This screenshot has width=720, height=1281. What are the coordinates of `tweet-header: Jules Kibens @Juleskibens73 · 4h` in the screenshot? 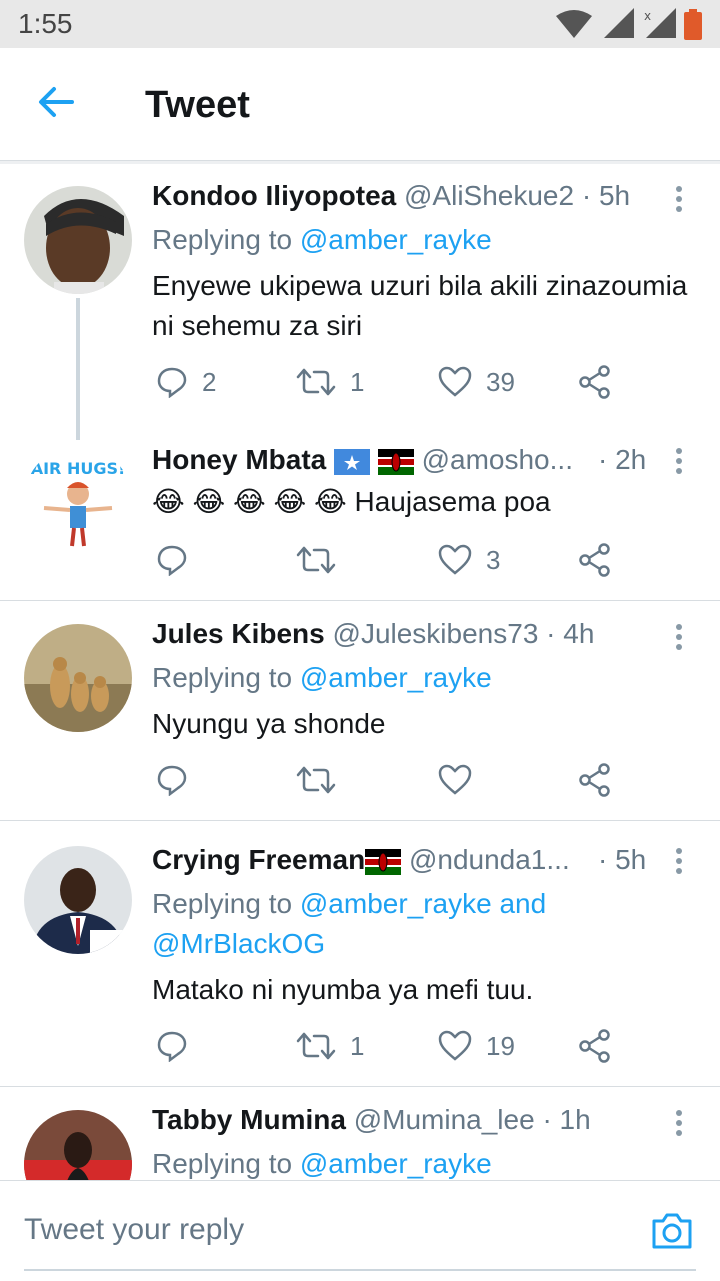 It's located at (373, 634).